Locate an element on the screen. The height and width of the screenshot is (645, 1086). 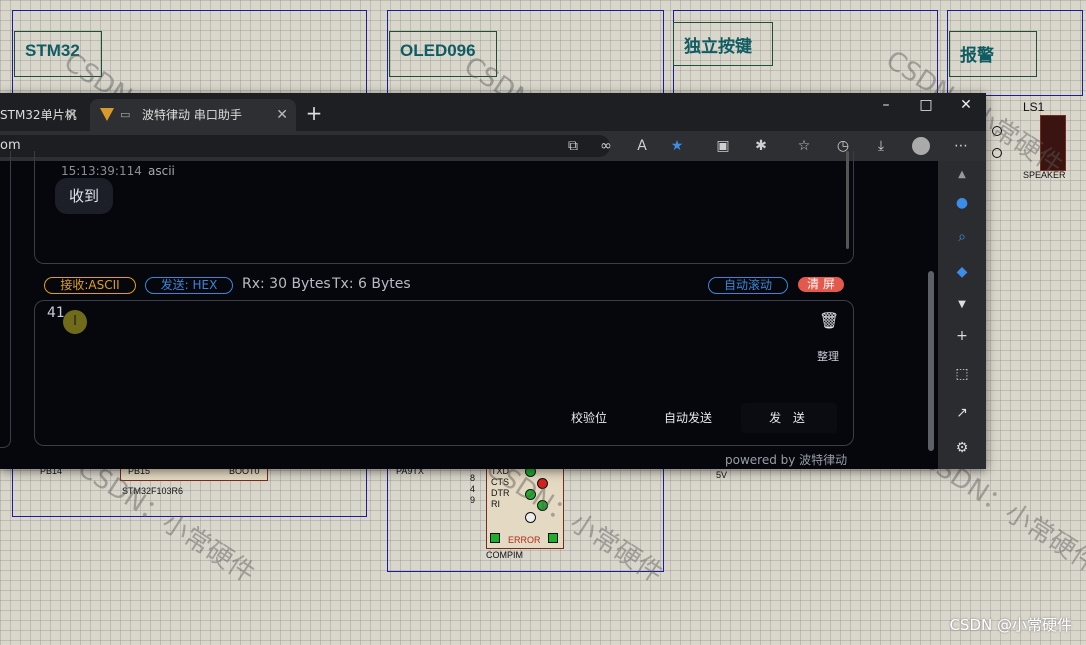
maximize-button: □ is located at coordinates (926, 105).